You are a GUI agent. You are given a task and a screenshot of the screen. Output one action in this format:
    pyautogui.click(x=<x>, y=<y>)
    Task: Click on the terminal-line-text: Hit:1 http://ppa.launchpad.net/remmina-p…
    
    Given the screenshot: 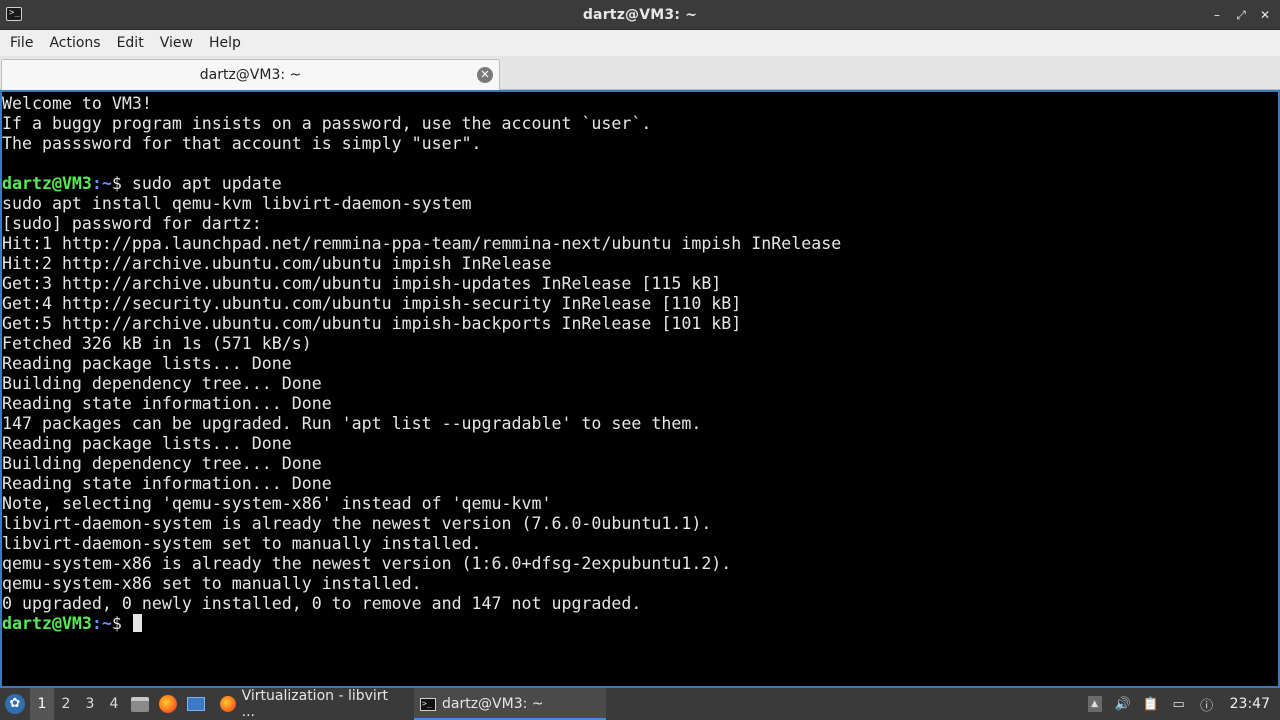 What is the action you would take?
    pyautogui.click(x=422, y=243)
    